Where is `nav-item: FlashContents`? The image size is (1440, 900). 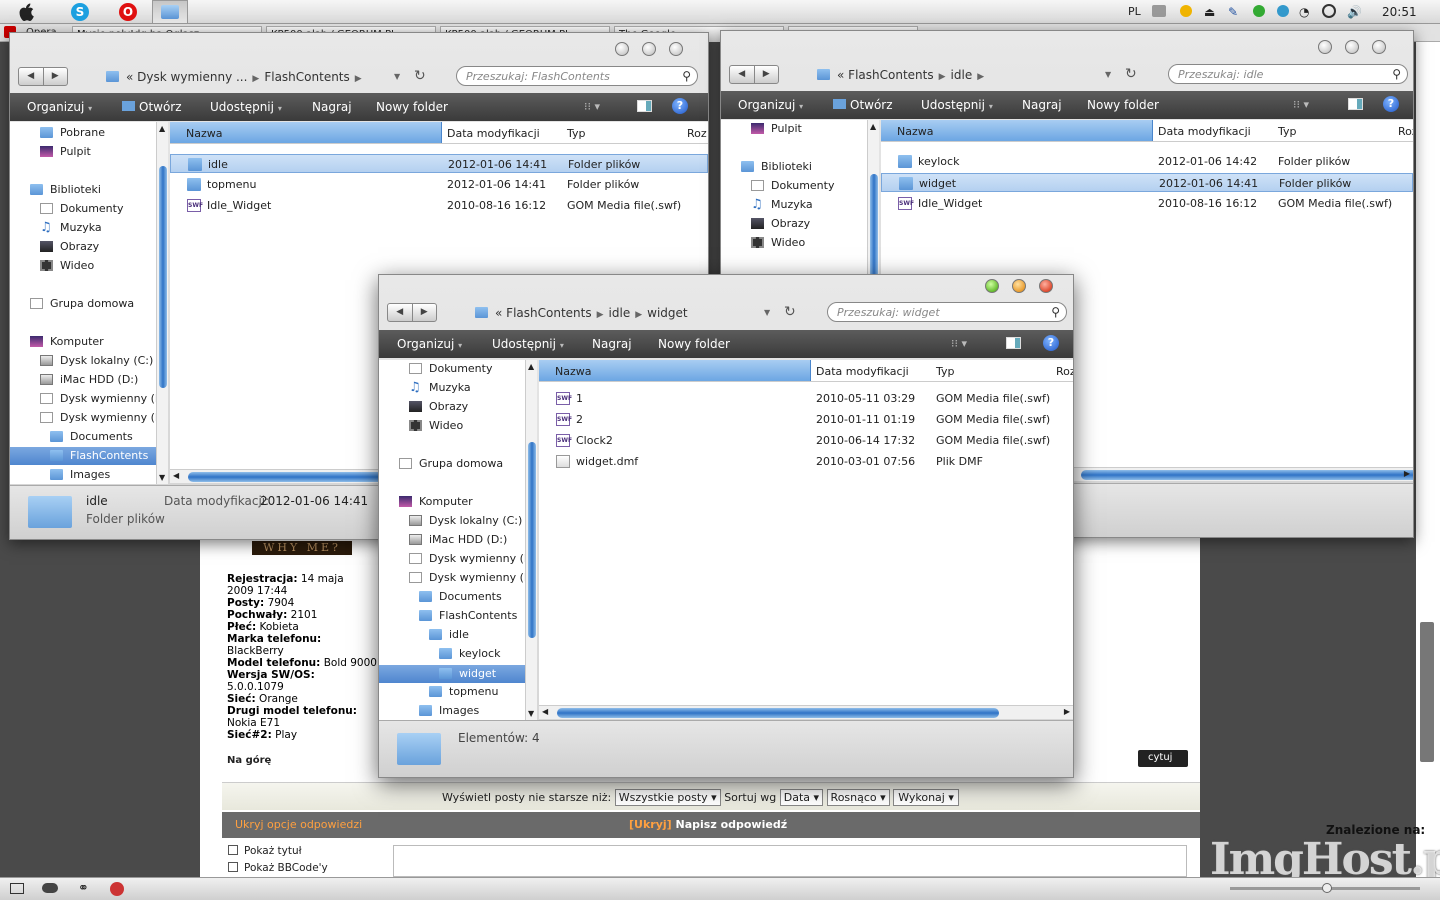 nav-item: FlashContents is located at coordinates (452, 616).